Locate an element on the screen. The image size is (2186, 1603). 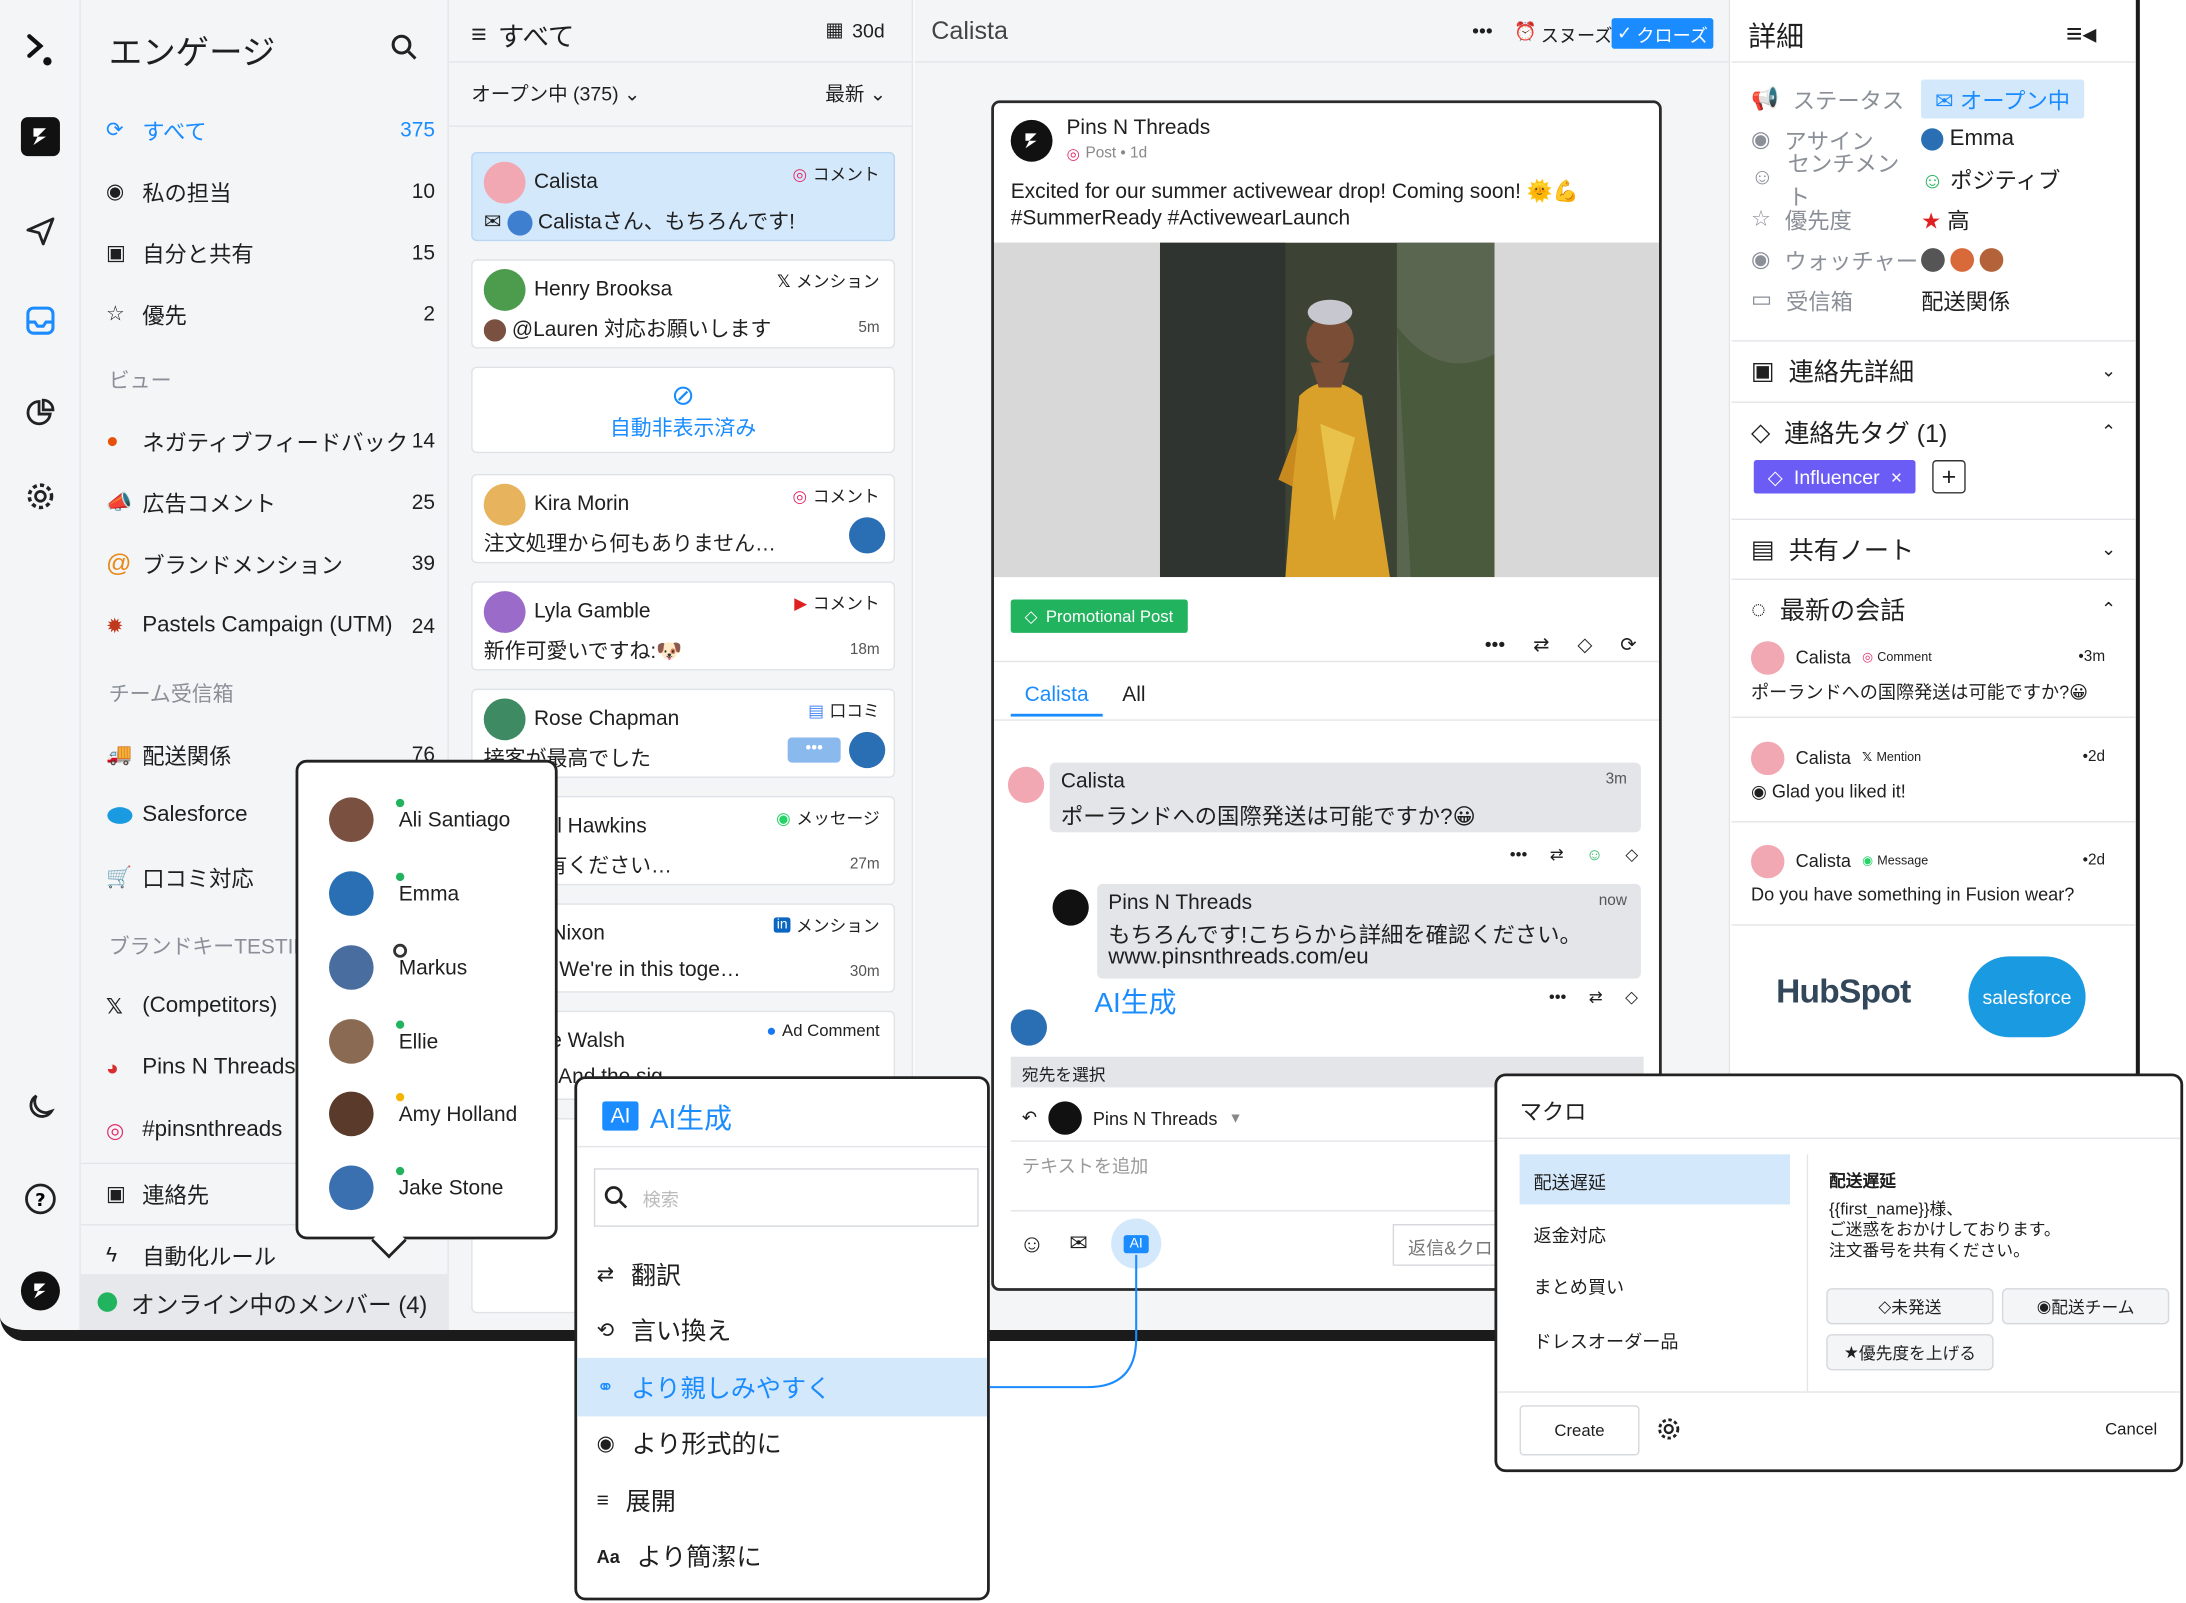
create-button: Create is located at coordinates (1579, 1430).